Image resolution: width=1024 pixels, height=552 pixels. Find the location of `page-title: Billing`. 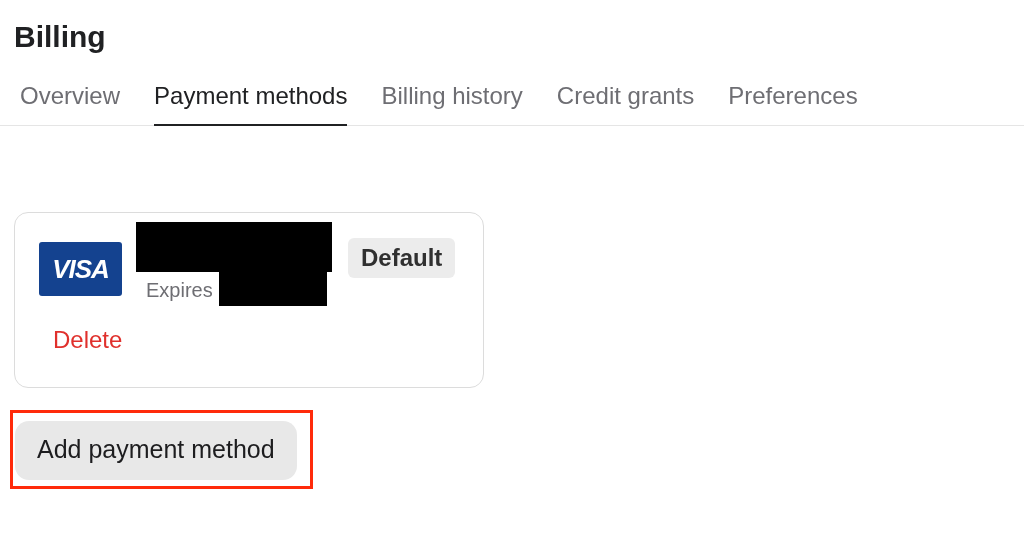

page-title: Billing is located at coordinates (60, 37).